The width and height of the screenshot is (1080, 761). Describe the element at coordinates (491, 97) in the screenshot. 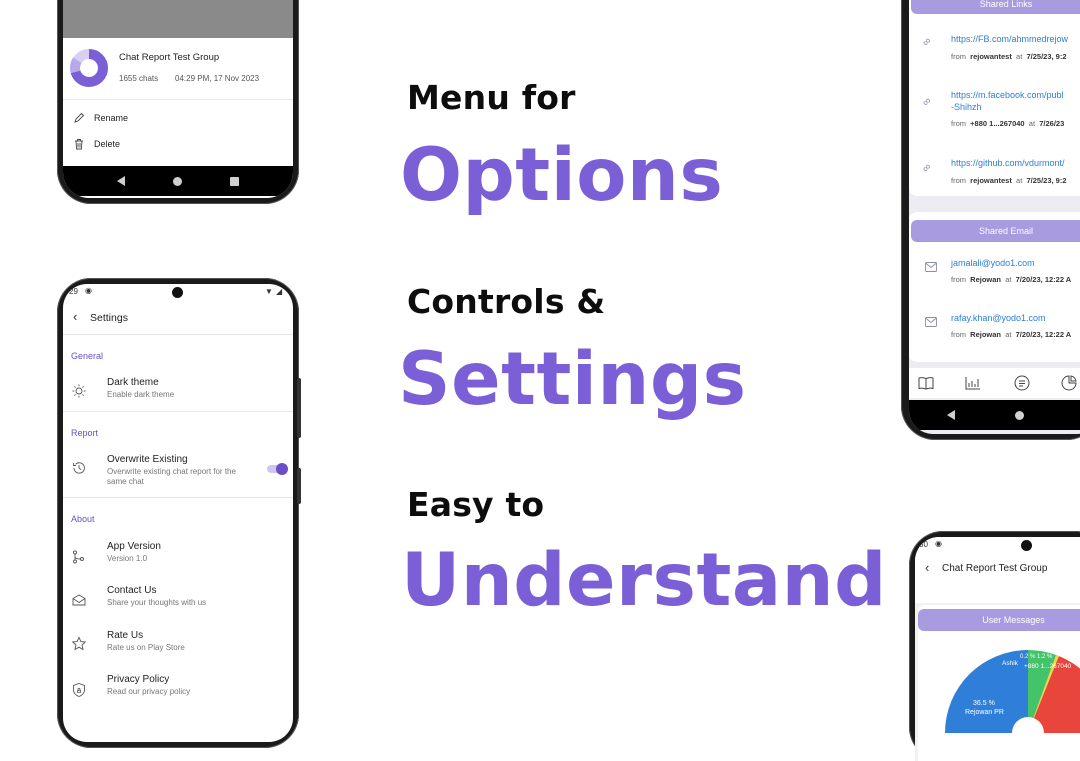

I see `headline-menu-for: Menu for` at that location.